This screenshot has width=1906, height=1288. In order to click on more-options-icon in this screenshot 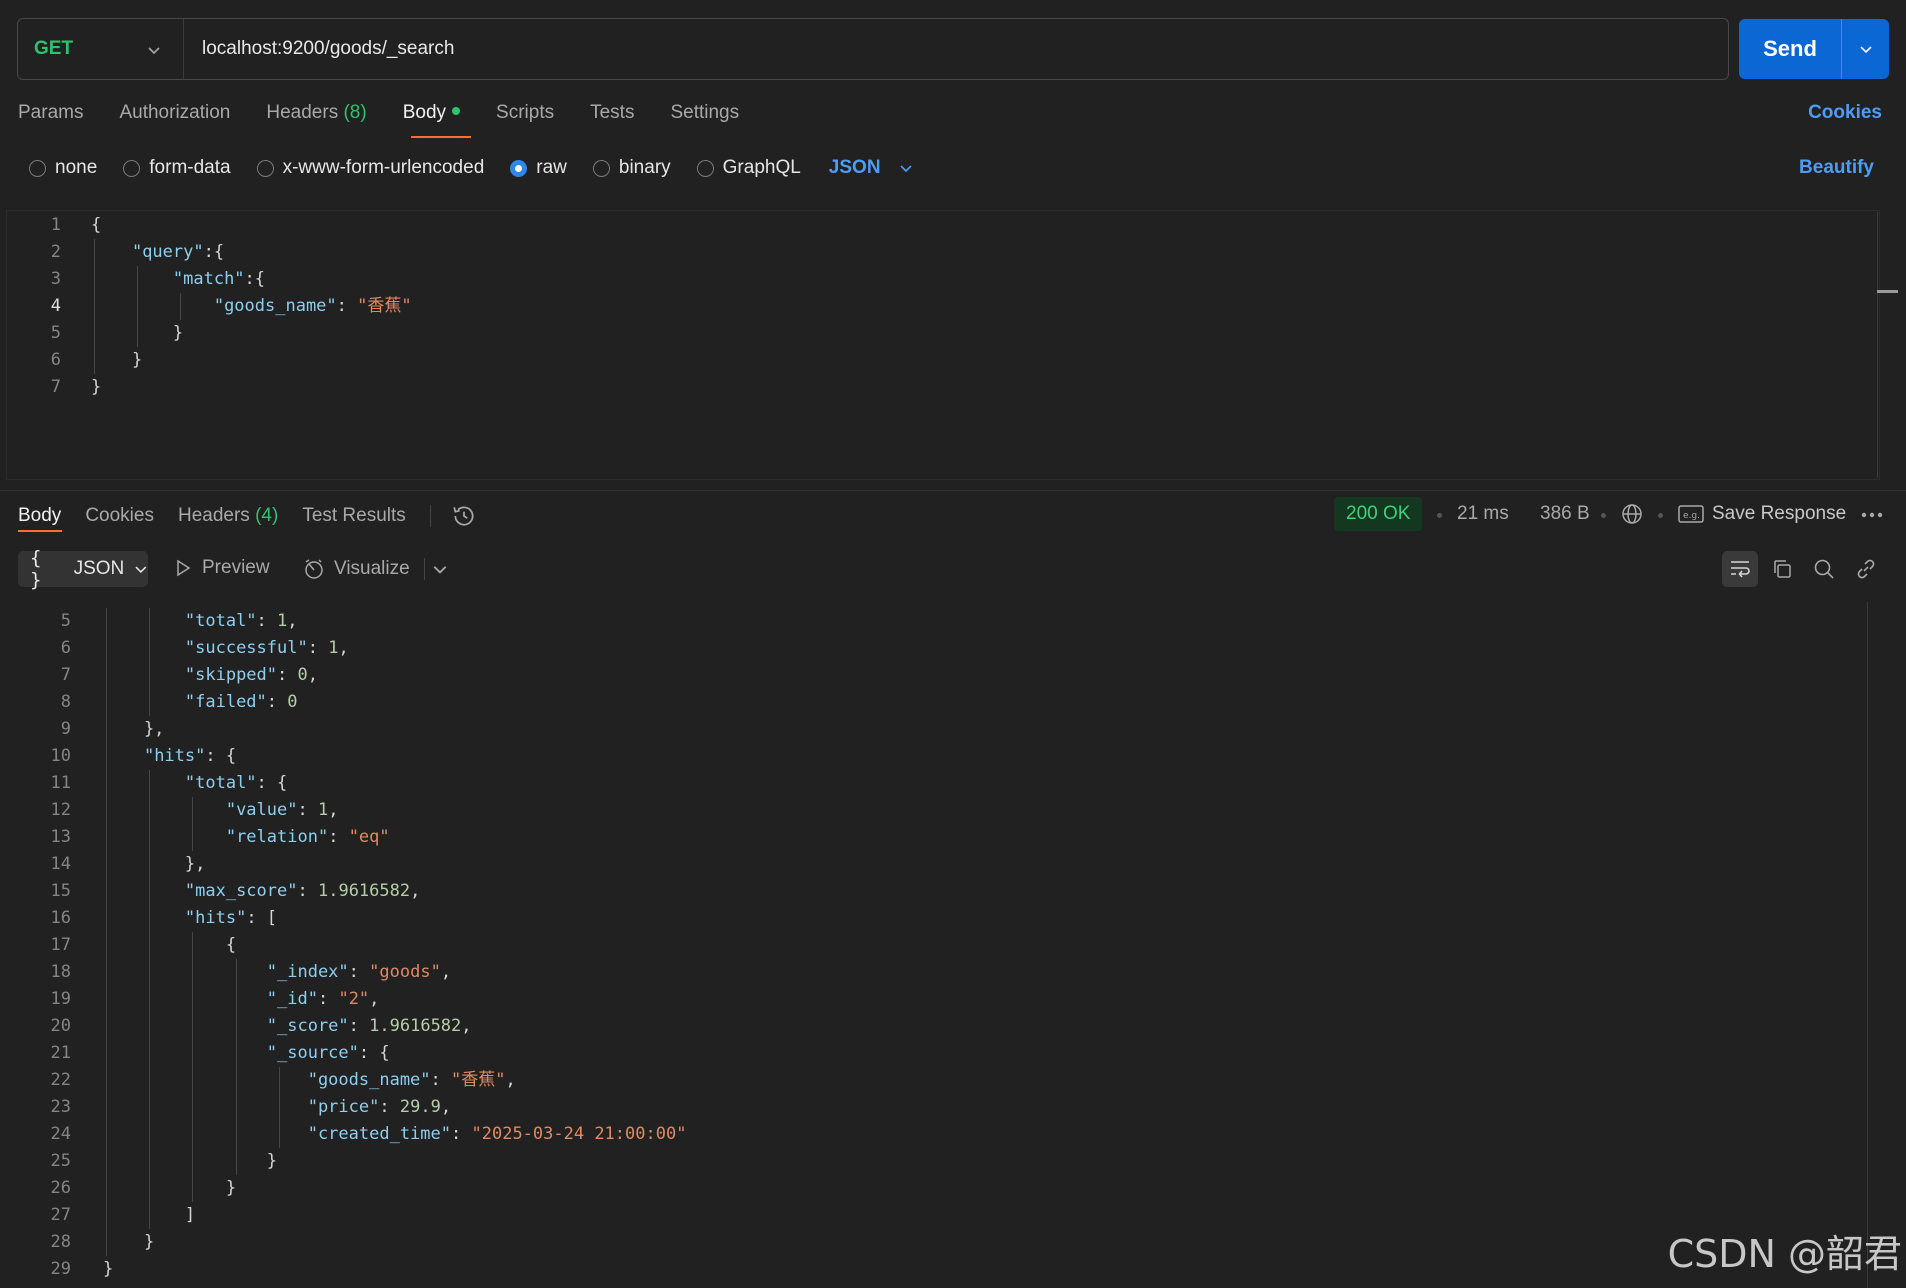, I will do `click(1872, 515)`.